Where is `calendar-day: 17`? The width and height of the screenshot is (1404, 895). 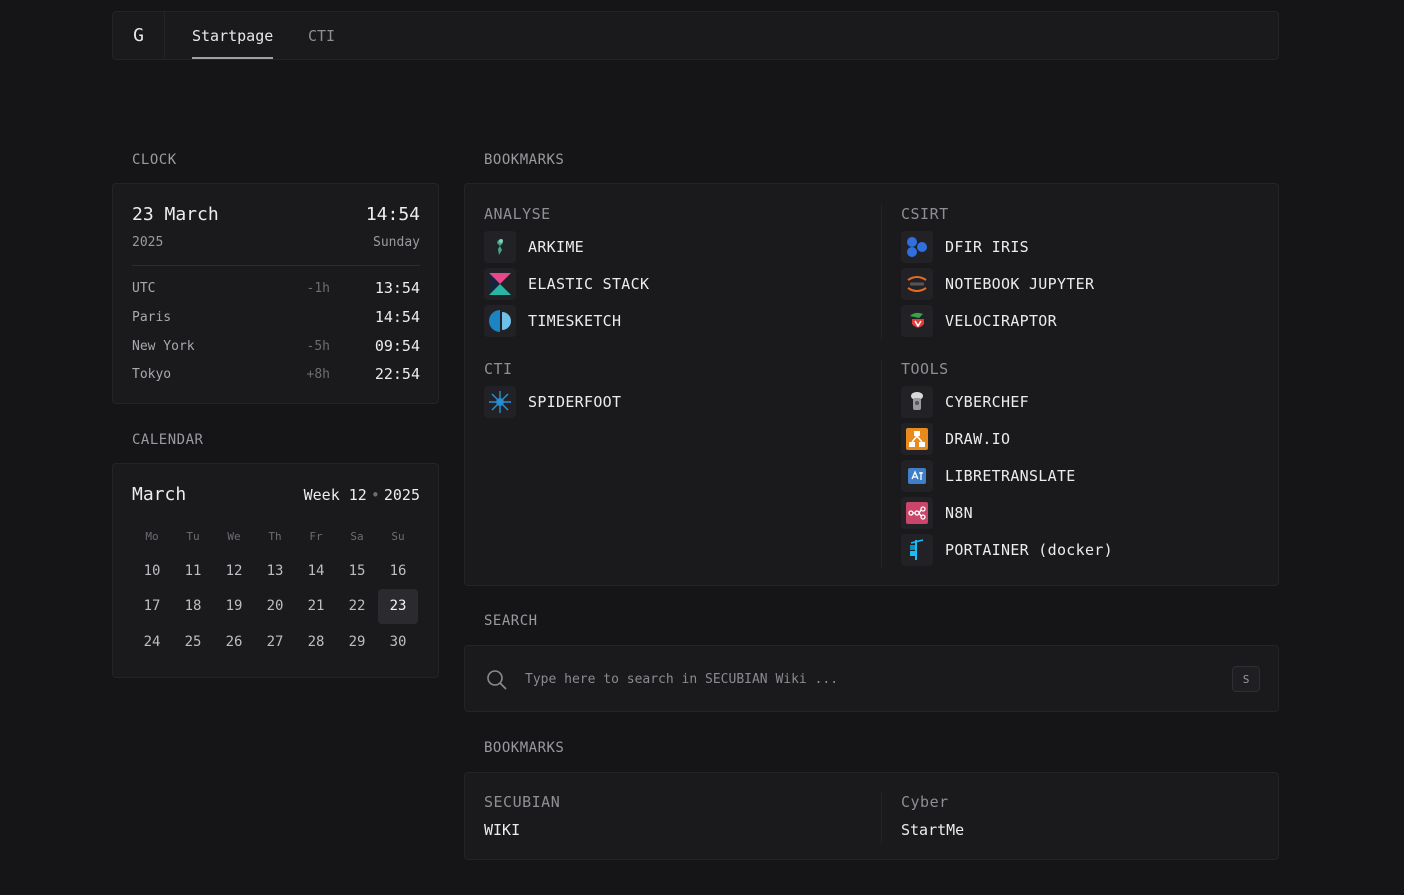 calendar-day: 17 is located at coordinates (152, 606).